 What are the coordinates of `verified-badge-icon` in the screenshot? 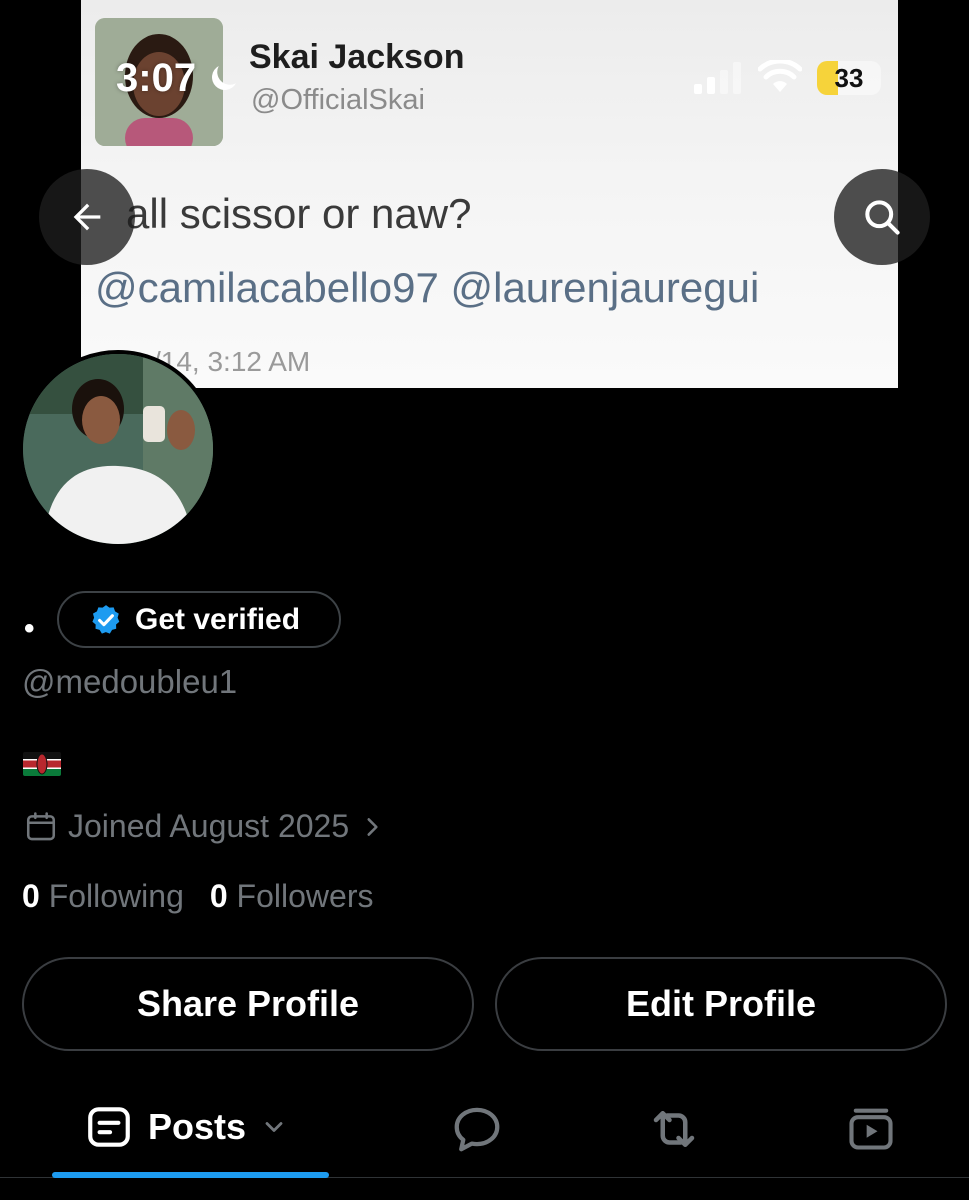 It's located at (106, 619).